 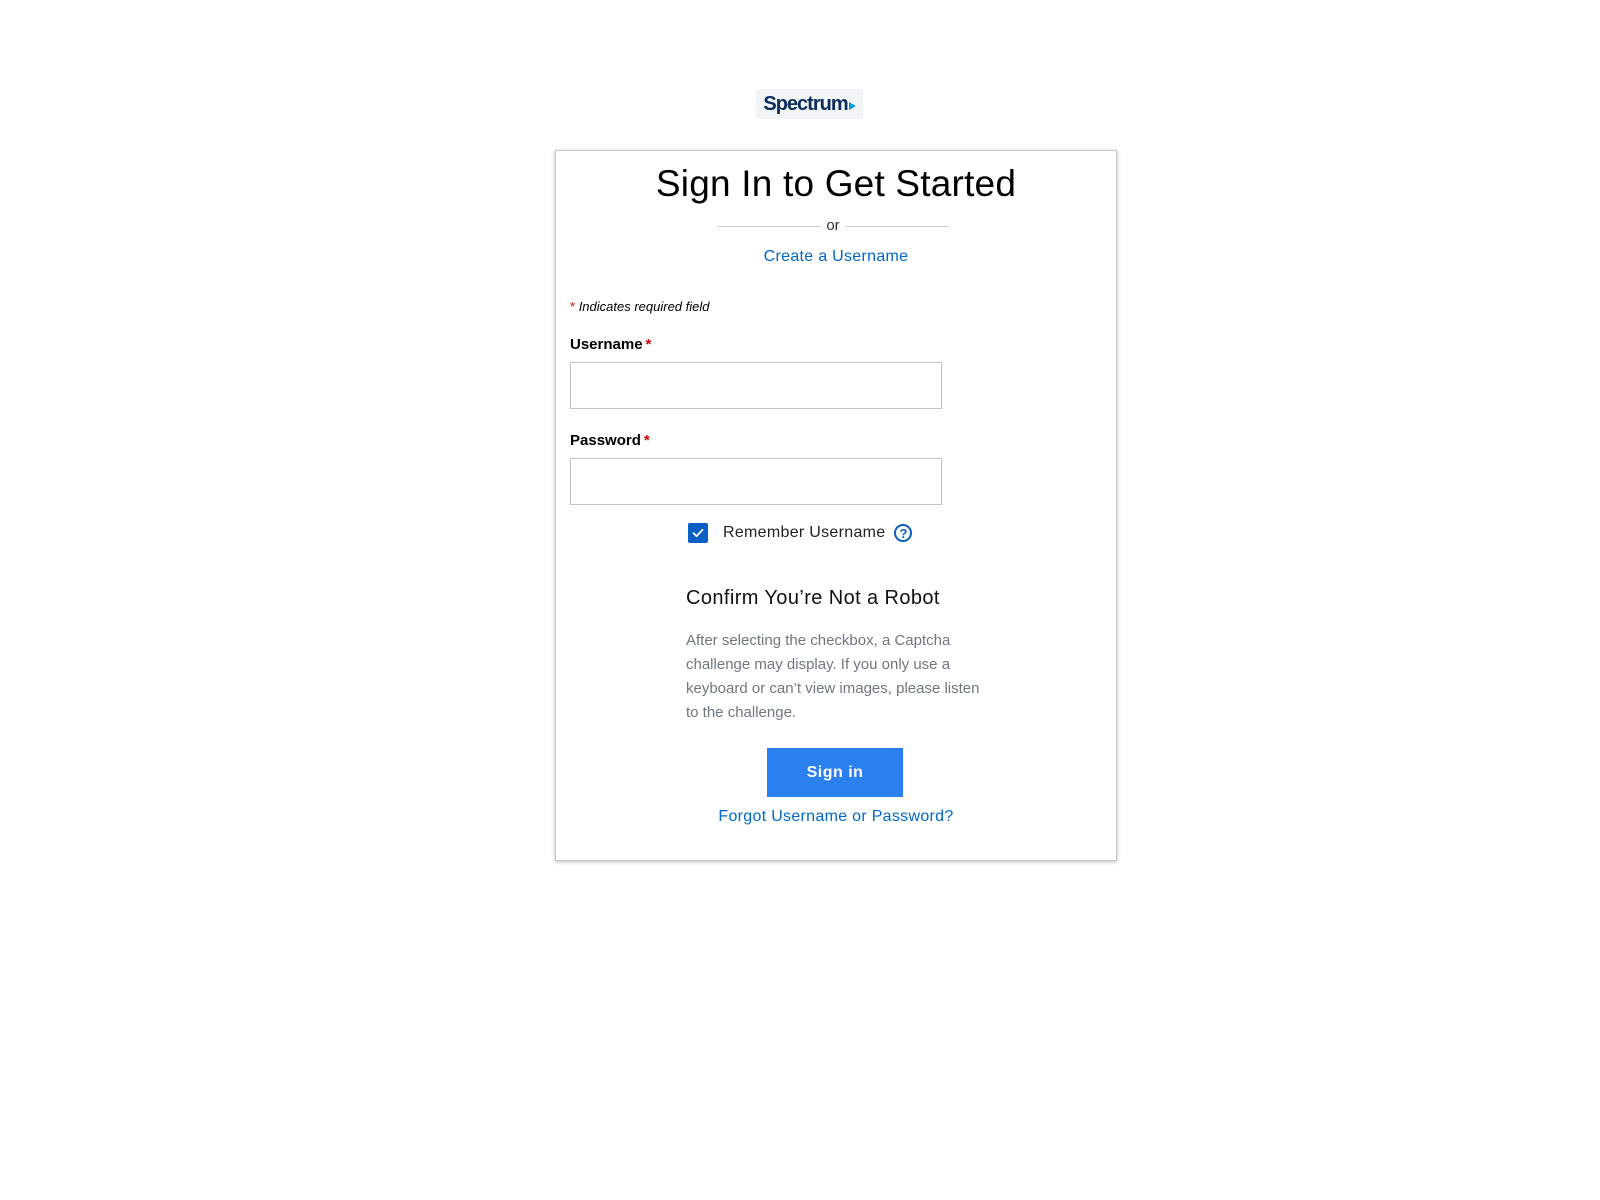 I want to click on remember-username-label: Remember Username, so click(x=804, y=533).